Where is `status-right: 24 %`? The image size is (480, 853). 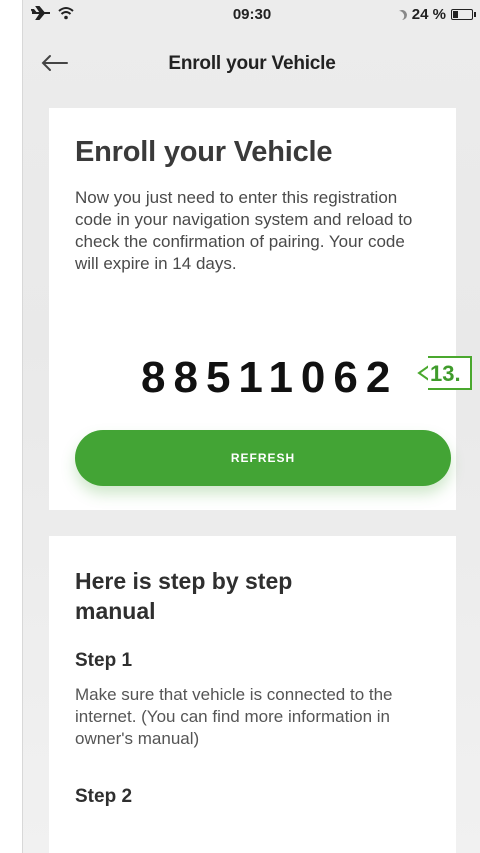 status-right: 24 % is located at coordinates (435, 14).